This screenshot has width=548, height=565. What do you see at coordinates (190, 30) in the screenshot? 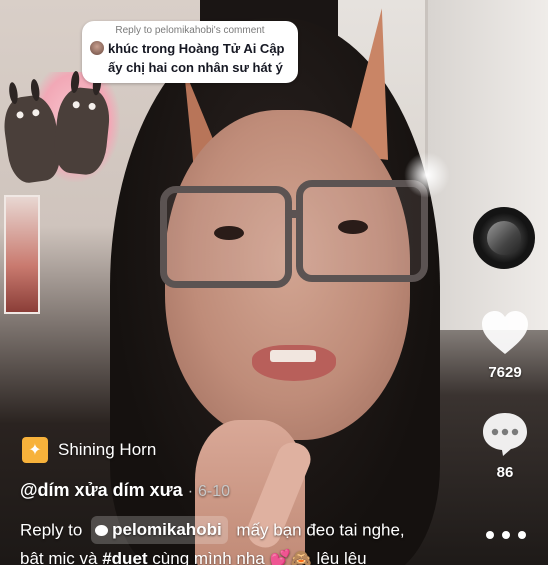
I see `reply-comment-header: Reply to pelomikahobi's comment` at bounding box center [190, 30].